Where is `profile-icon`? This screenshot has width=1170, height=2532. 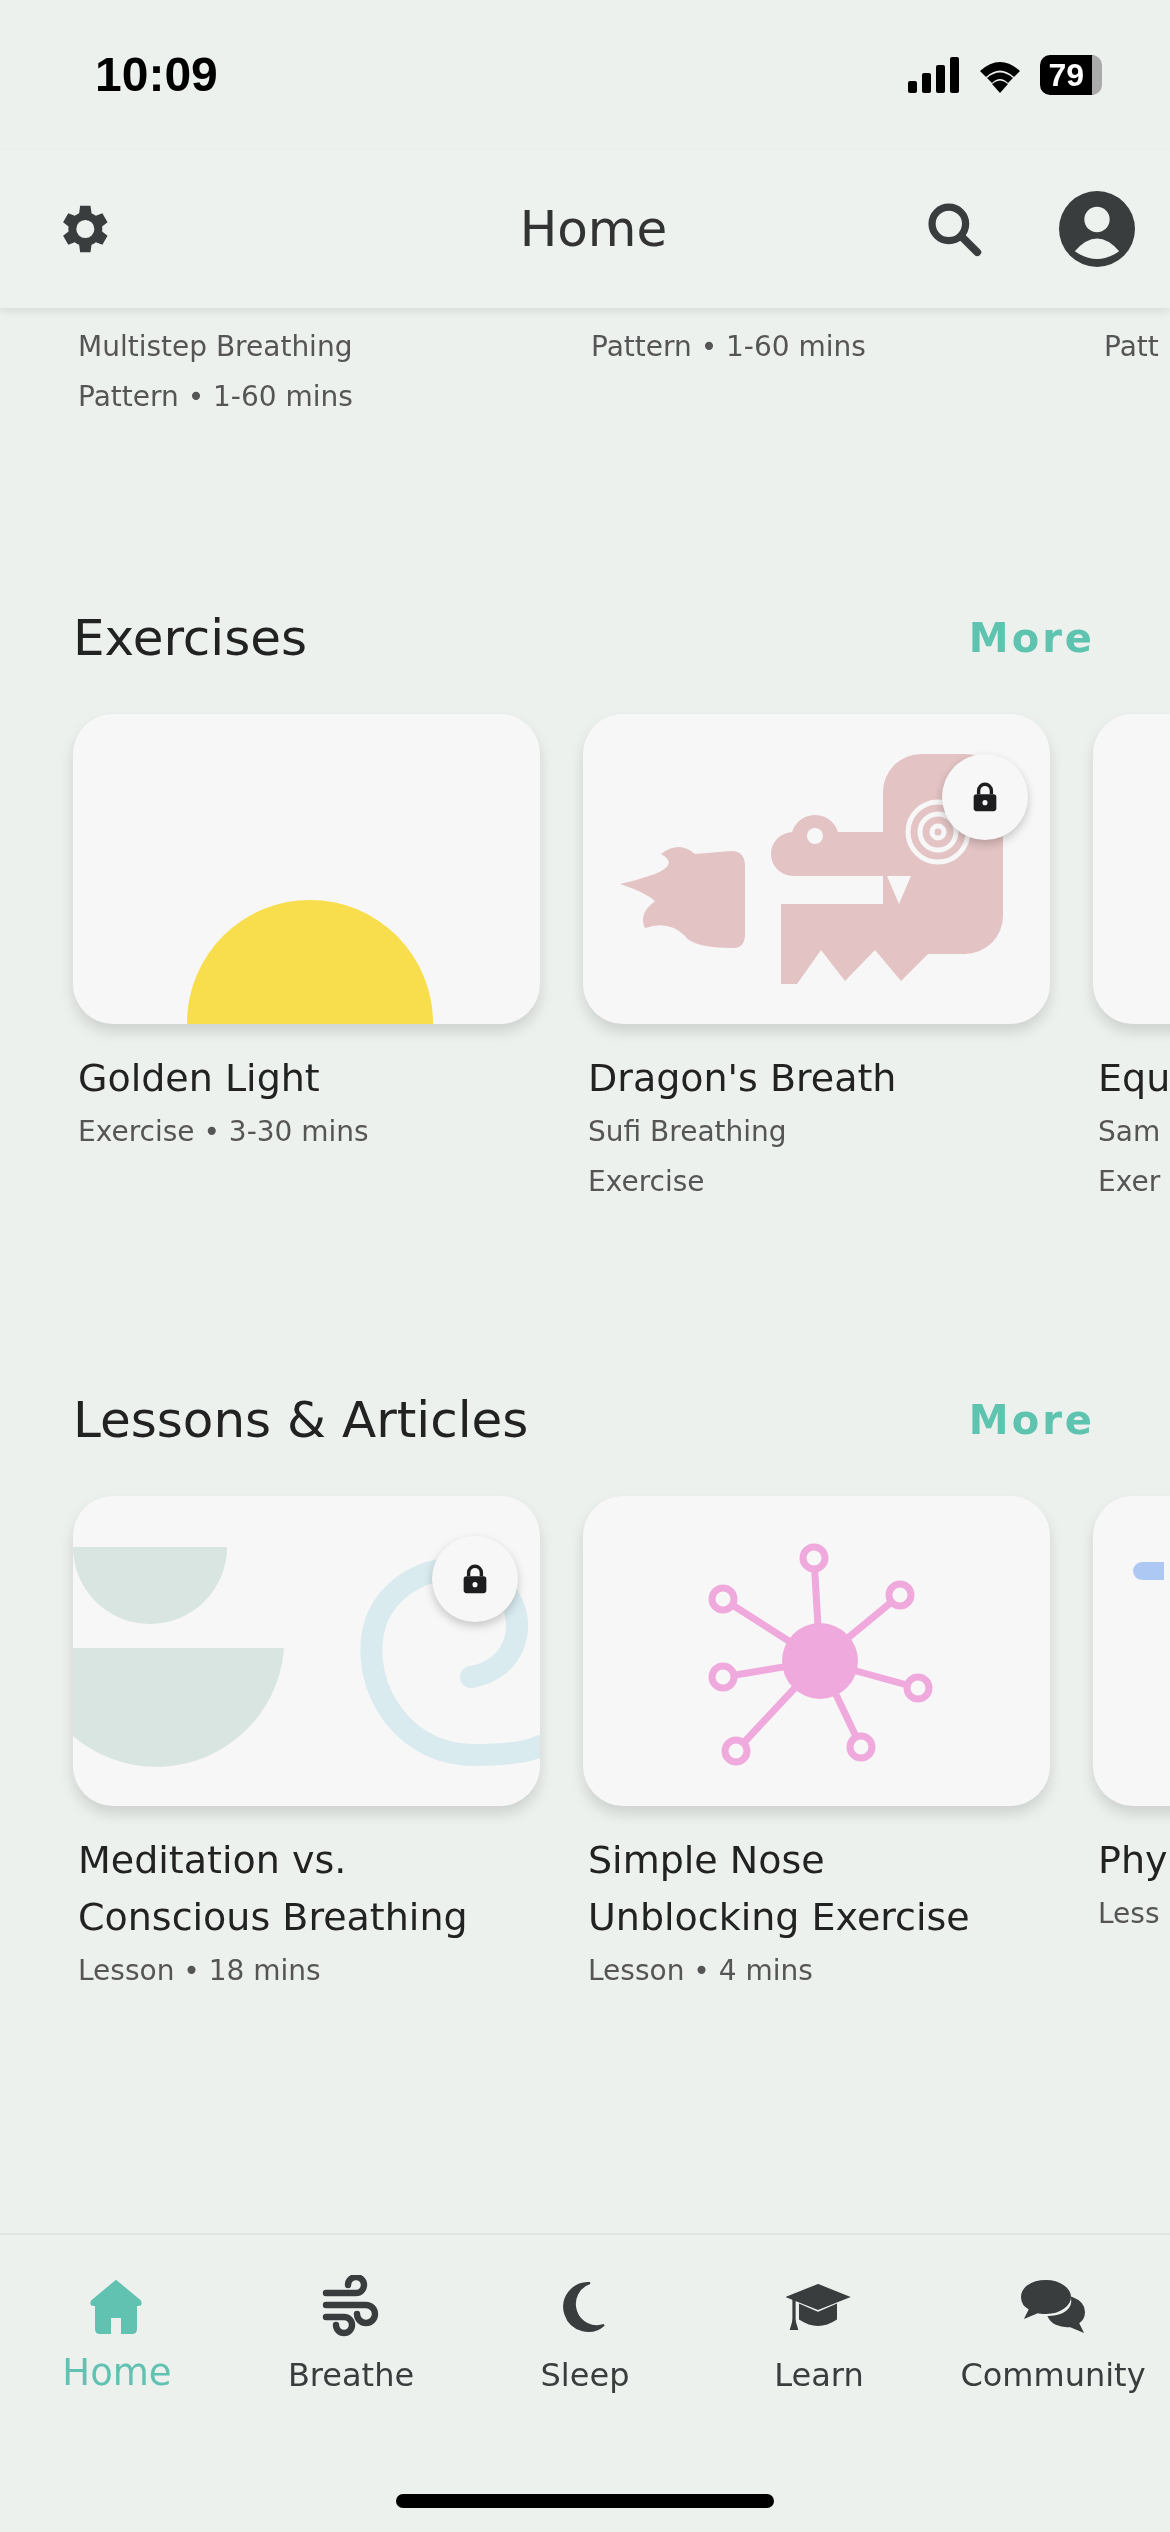 profile-icon is located at coordinates (1097, 229).